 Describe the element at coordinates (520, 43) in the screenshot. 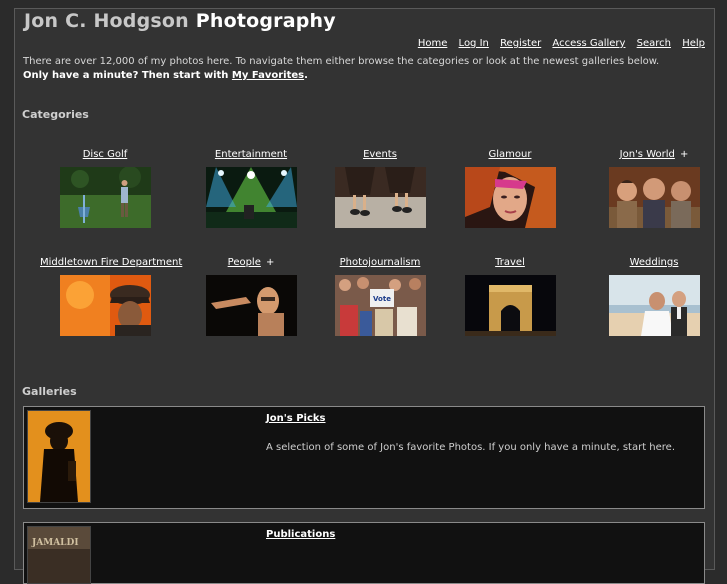

I see `nav-register: Register` at that location.